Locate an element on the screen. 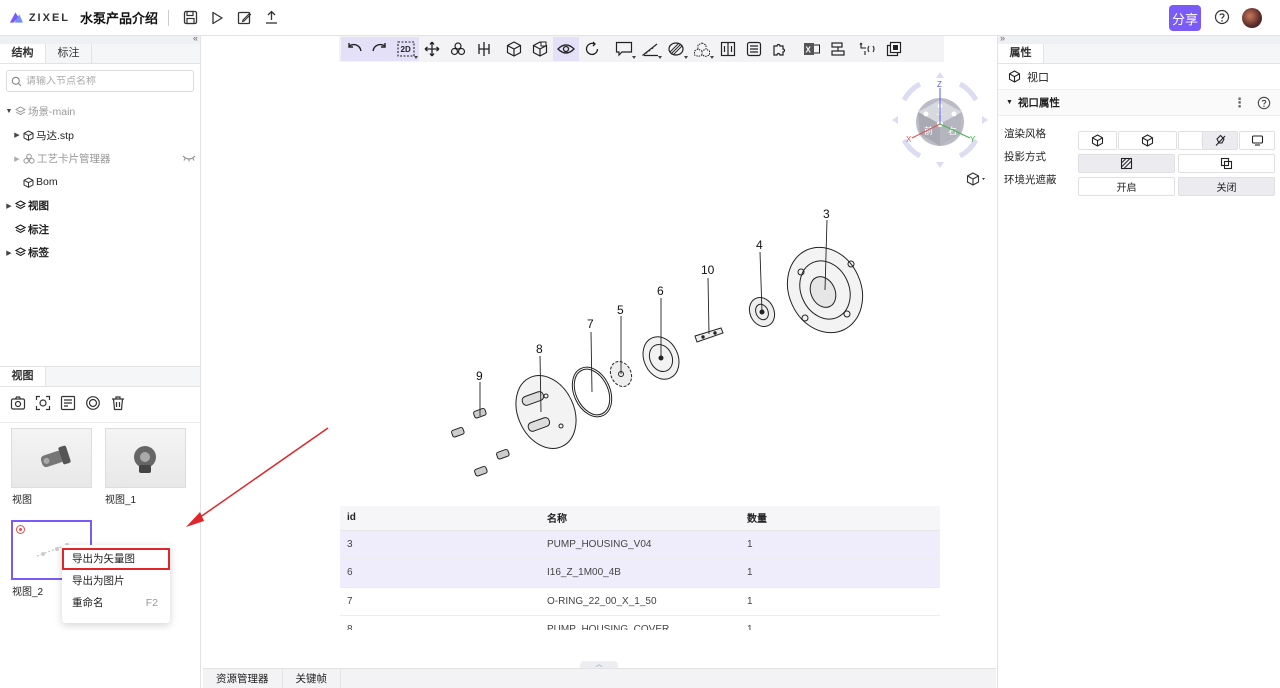 Image resolution: width=1280 pixels, height=688 pixels. selected-object-name: 视口 is located at coordinates (1038, 77).